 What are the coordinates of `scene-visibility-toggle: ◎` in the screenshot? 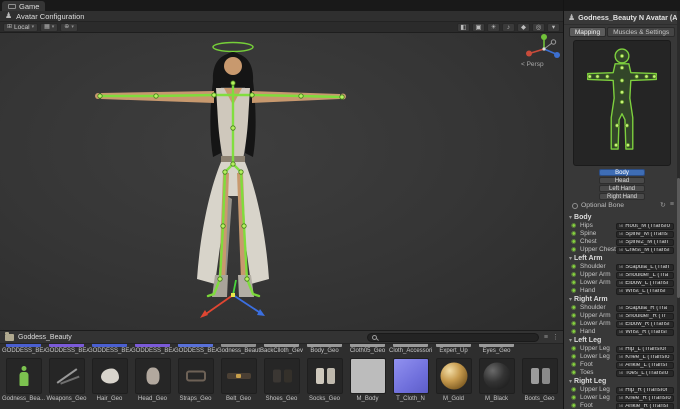 It's located at (538, 27).